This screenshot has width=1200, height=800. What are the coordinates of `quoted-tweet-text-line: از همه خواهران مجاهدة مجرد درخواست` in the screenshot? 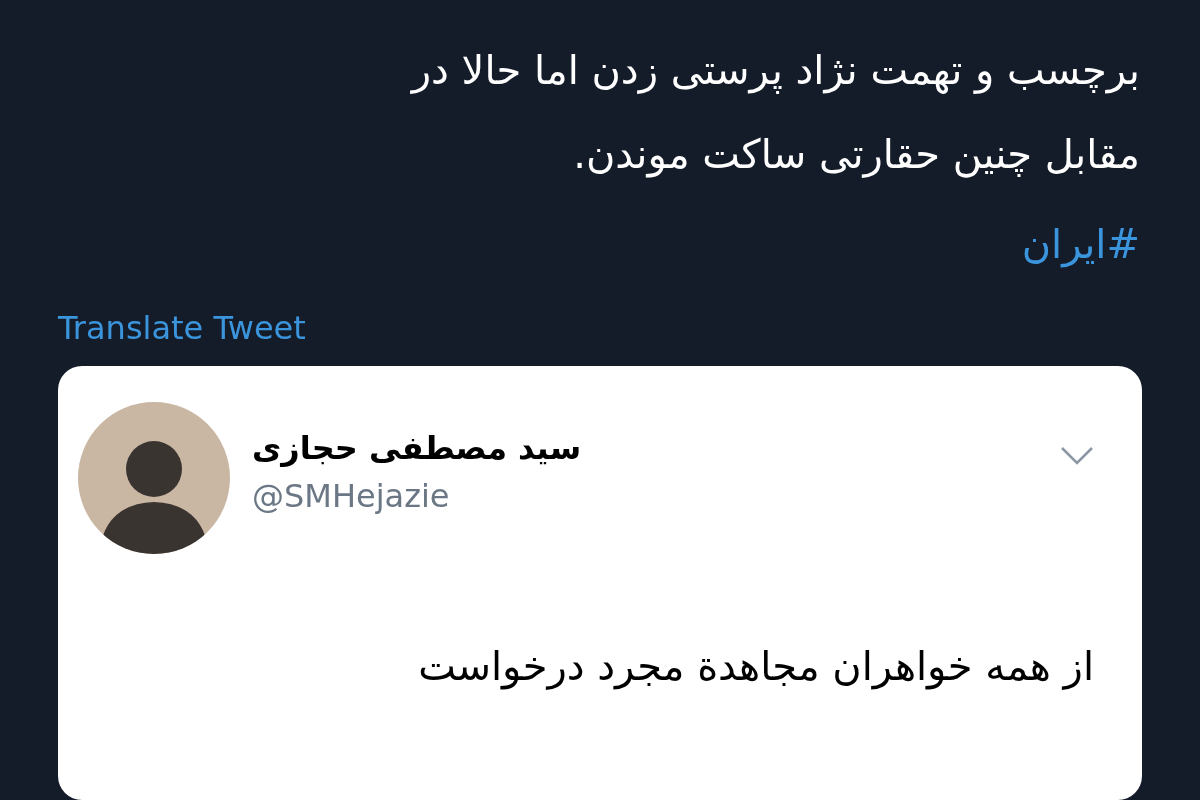 It's located at (756, 667).